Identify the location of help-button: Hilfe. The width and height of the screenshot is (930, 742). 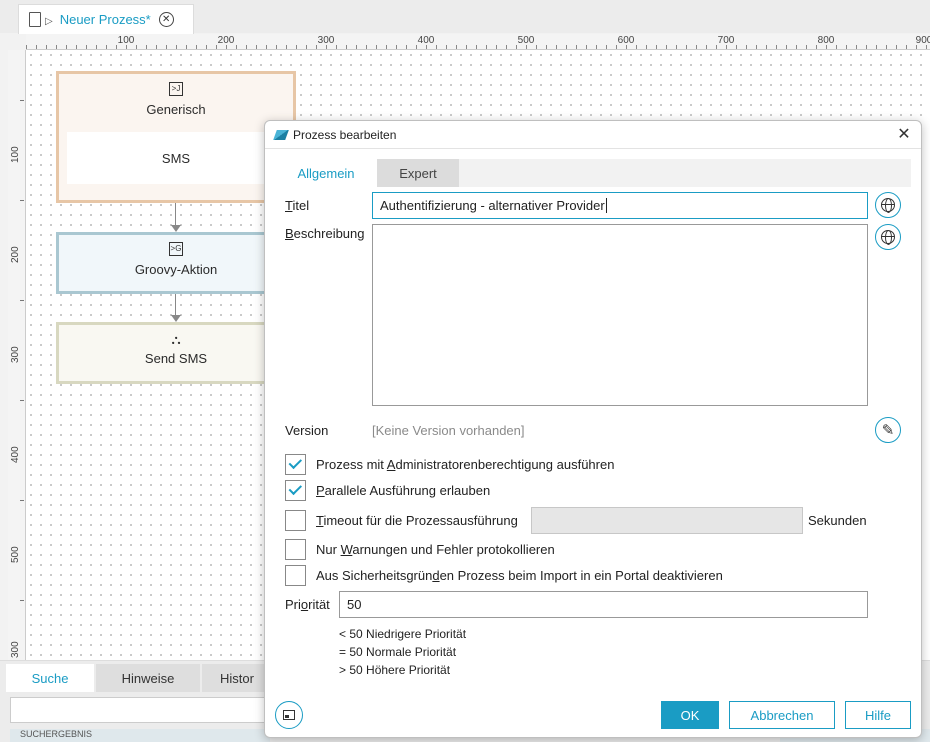
(878, 715).